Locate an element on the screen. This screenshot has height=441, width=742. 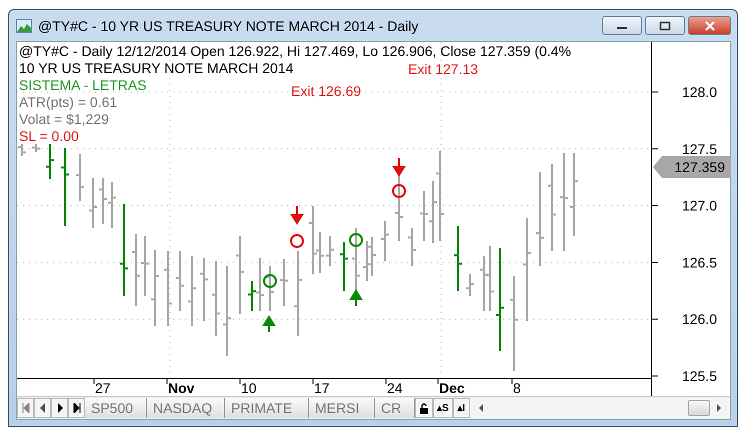
chart-app-icon is located at coordinates (24, 25).